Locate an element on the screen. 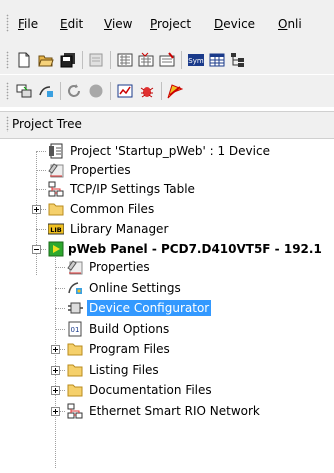 The image size is (334, 473). build-options-icon: 01 is located at coordinates (75, 329).